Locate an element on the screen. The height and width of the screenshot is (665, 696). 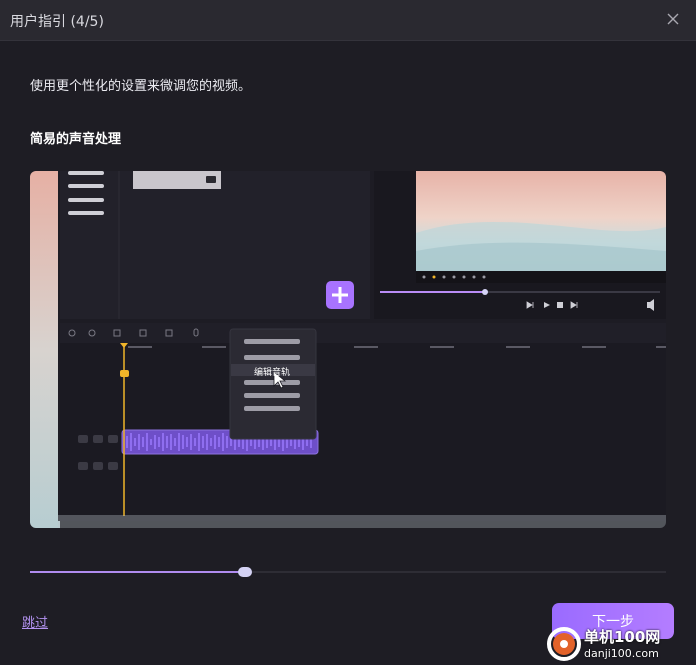
close-icon is located at coordinates (673, 19).